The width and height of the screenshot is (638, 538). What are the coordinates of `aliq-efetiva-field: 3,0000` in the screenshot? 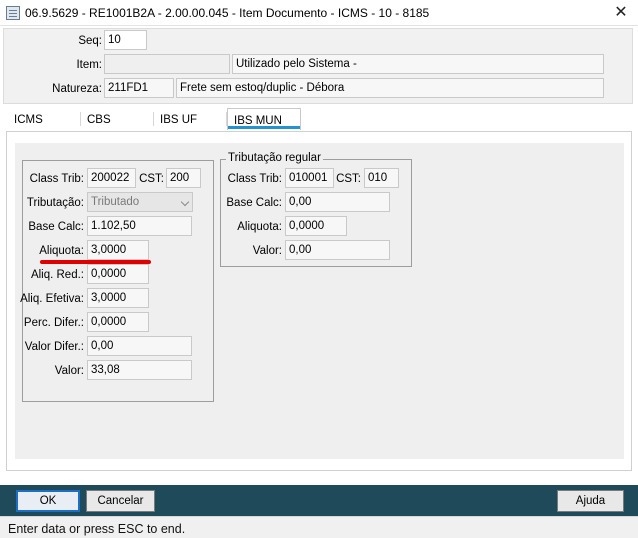 It's located at (118, 298).